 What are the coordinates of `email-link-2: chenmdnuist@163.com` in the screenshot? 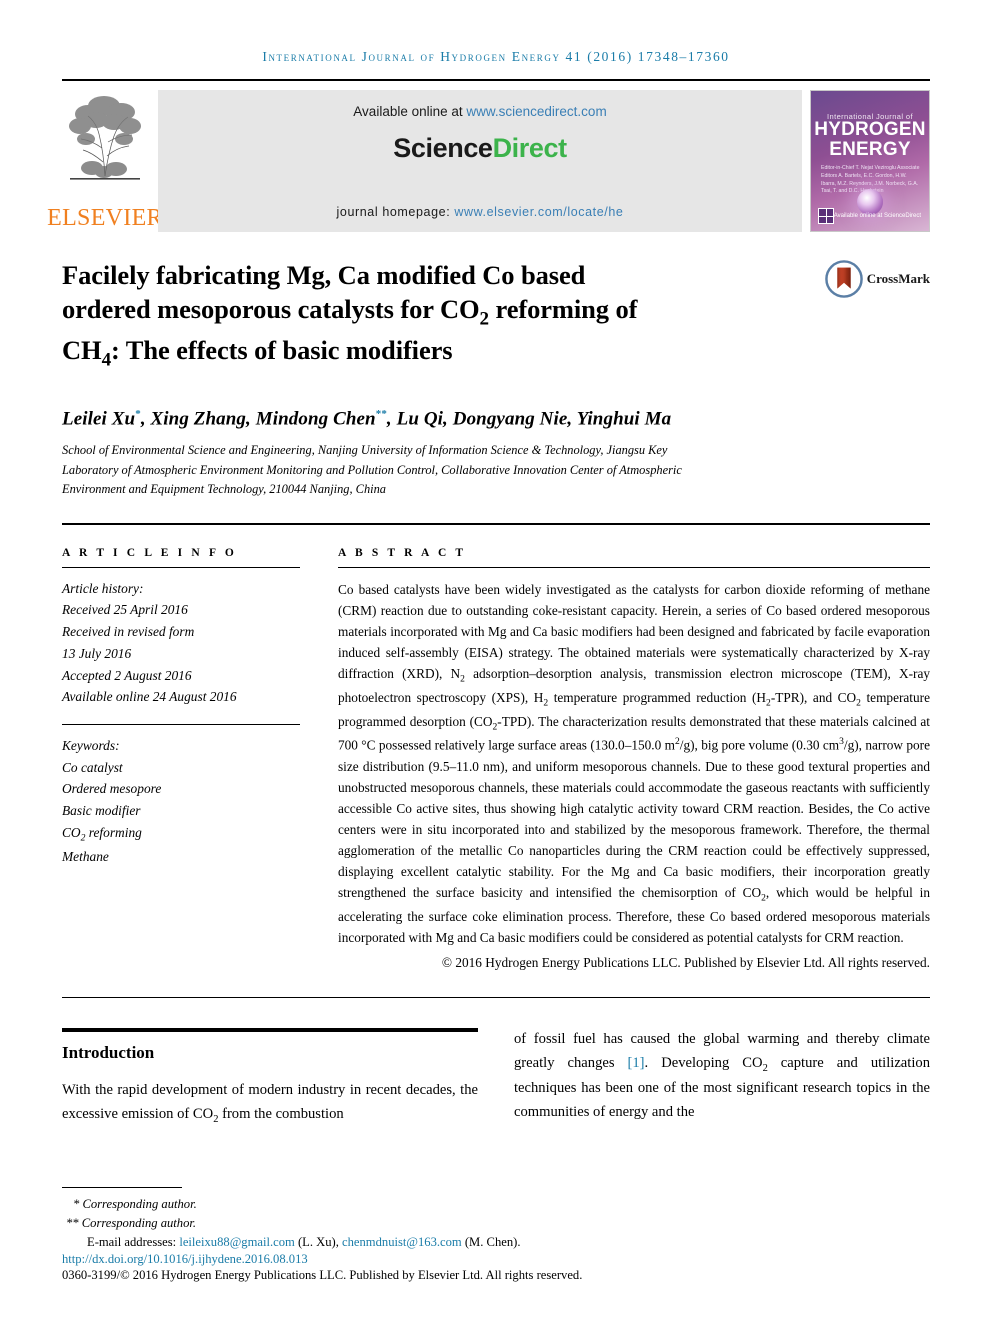 It's located at (402, 1242).